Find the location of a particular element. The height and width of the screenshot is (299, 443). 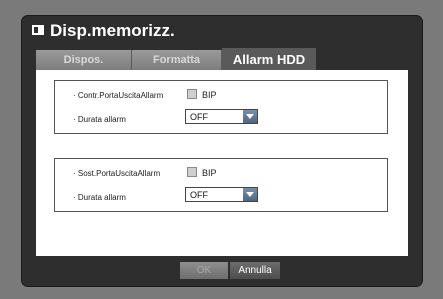

check-alarm-bip-checkbox is located at coordinates (192, 94).